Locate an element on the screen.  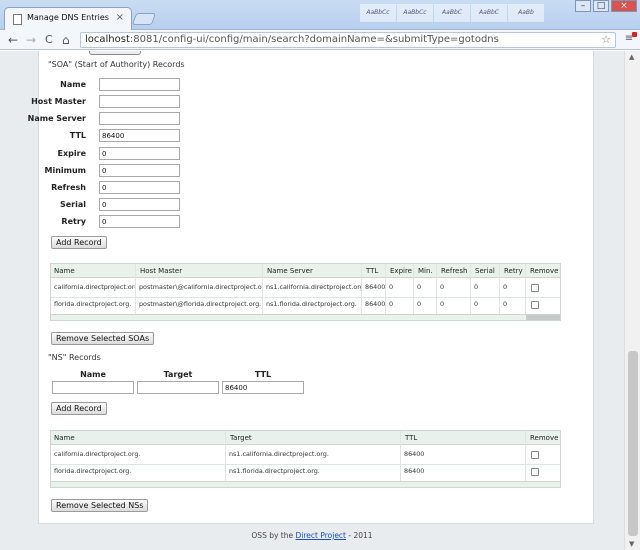
soa-refresh-label: Refresh is located at coordinates (68, 187).